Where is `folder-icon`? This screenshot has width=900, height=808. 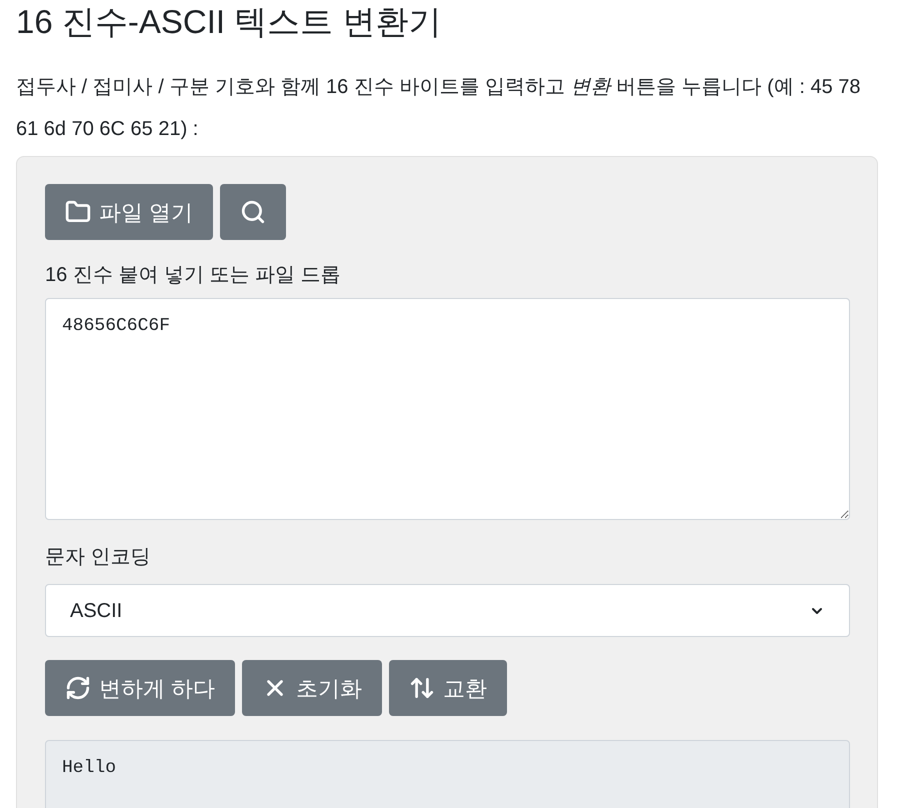
folder-icon is located at coordinates (78, 212).